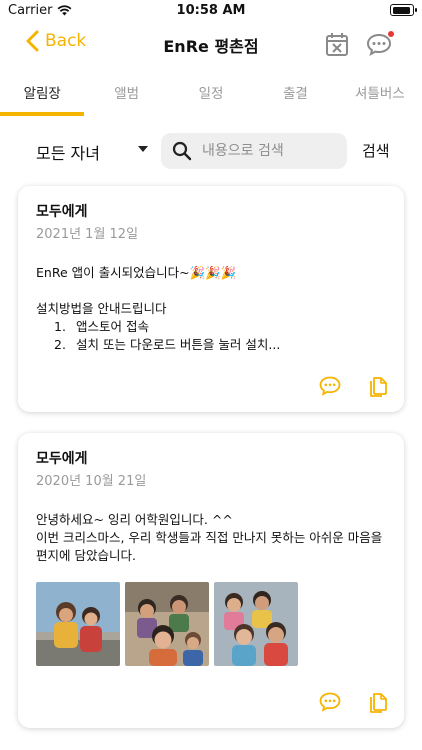  I want to click on list-item: 1. 앱스토어 접속, so click(101, 326).